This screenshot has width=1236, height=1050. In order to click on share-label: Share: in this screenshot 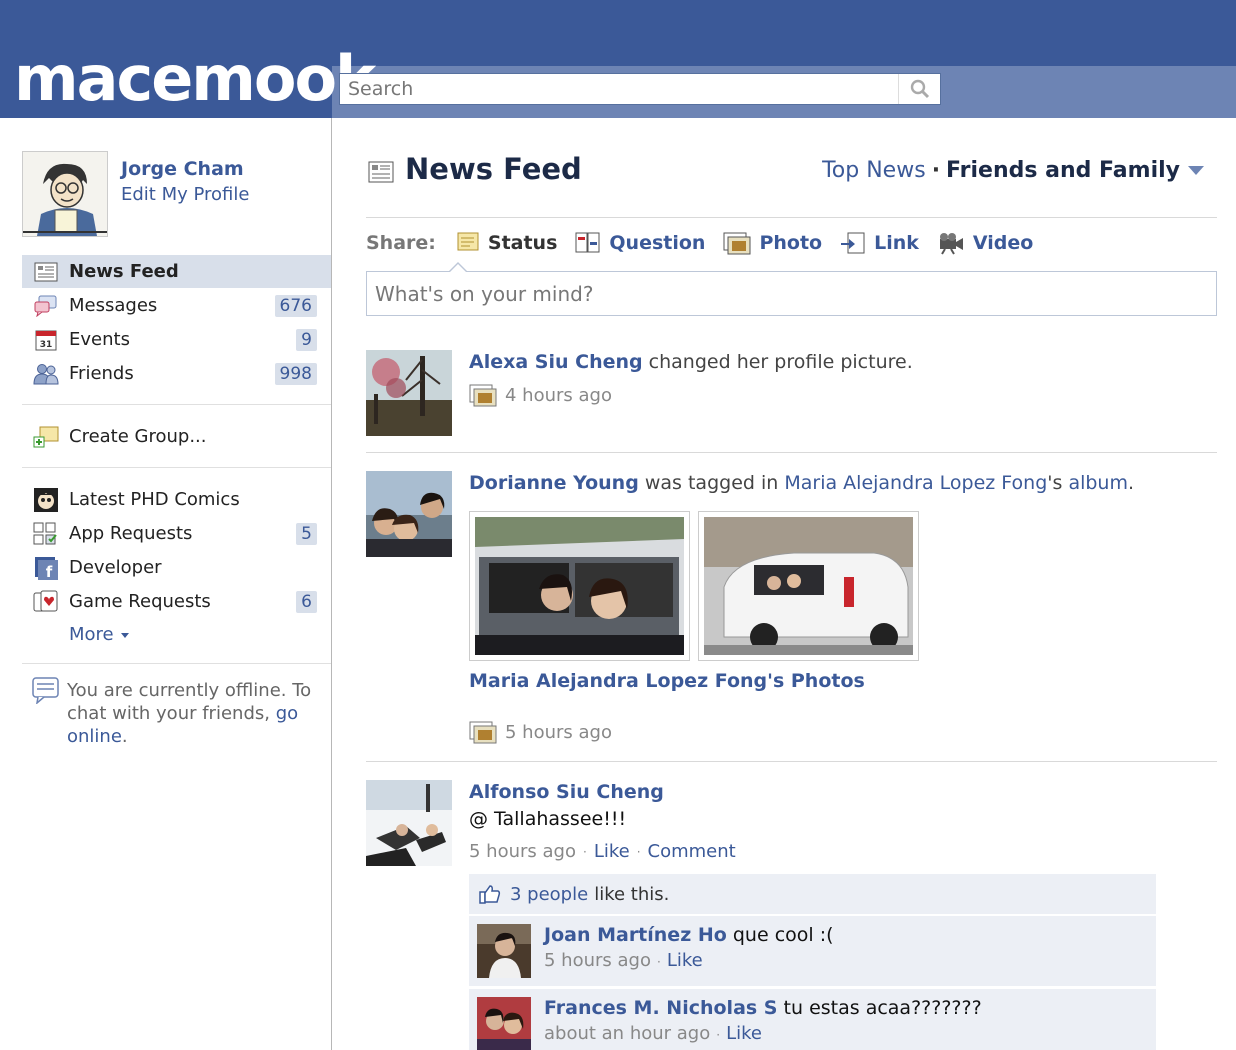, I will do `click(401, 243)`.